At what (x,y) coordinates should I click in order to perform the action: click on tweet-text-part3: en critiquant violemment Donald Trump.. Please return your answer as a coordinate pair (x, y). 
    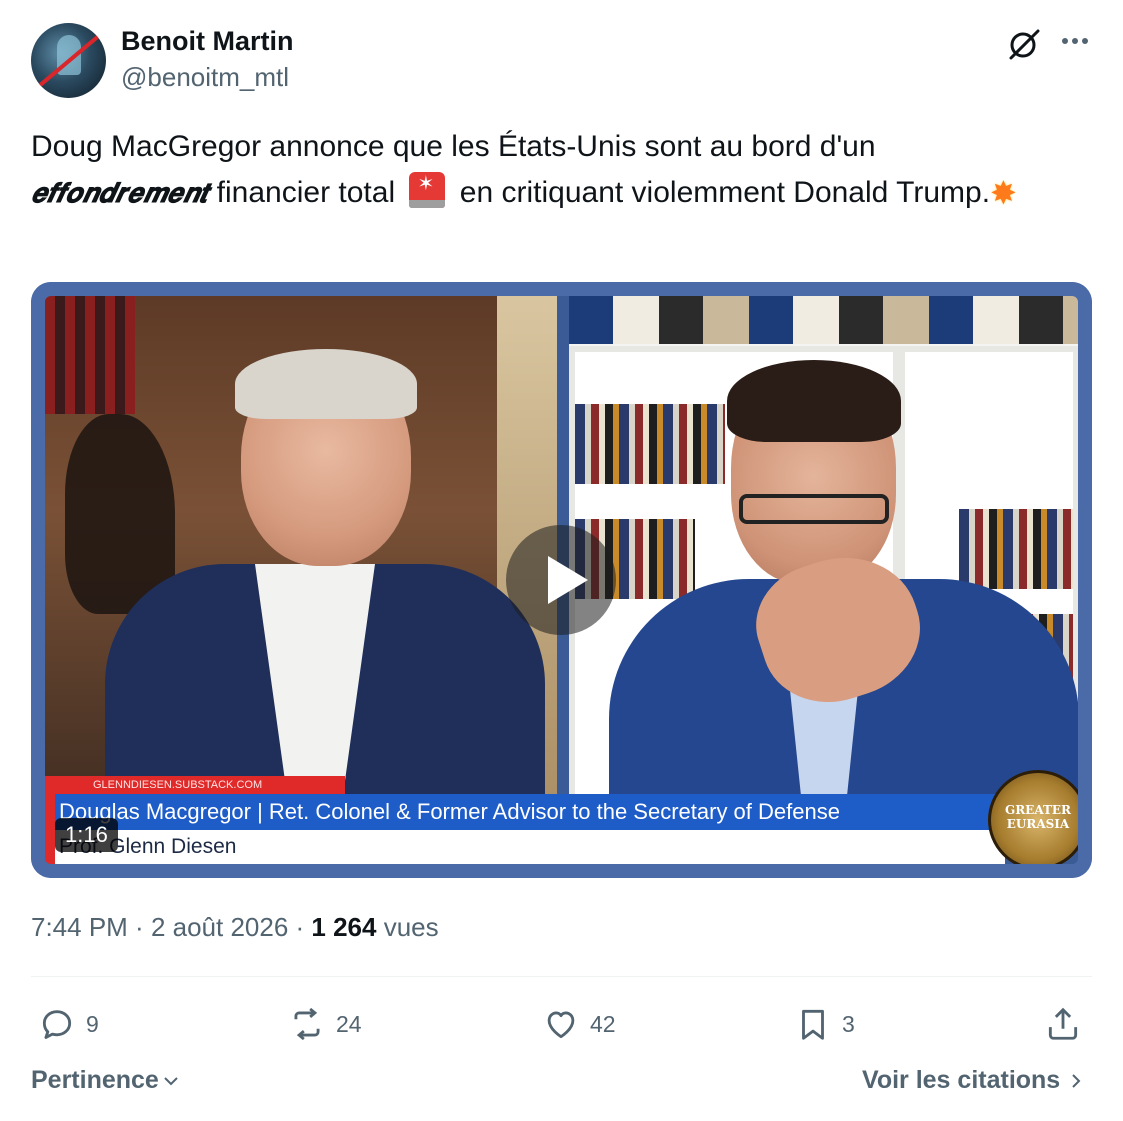
    Looking at the image, I should click on (721, 192).